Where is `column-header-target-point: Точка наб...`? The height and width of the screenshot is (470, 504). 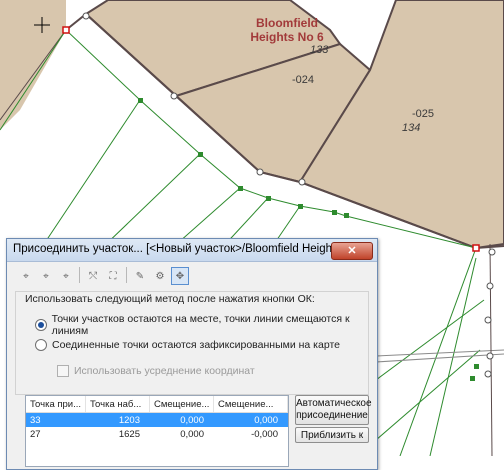
column-header-target-point: Точка наб... is located at coordinates (118, 404).